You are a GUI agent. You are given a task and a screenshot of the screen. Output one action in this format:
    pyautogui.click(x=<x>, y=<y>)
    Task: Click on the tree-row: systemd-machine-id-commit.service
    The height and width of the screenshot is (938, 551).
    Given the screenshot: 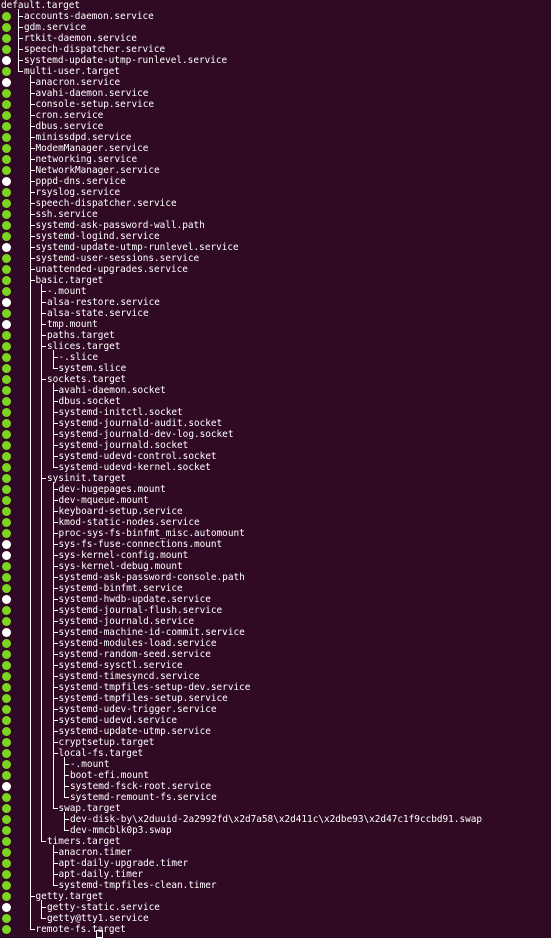 What is the action you would take?
    pyautogui.click(x=275, y=632)
    